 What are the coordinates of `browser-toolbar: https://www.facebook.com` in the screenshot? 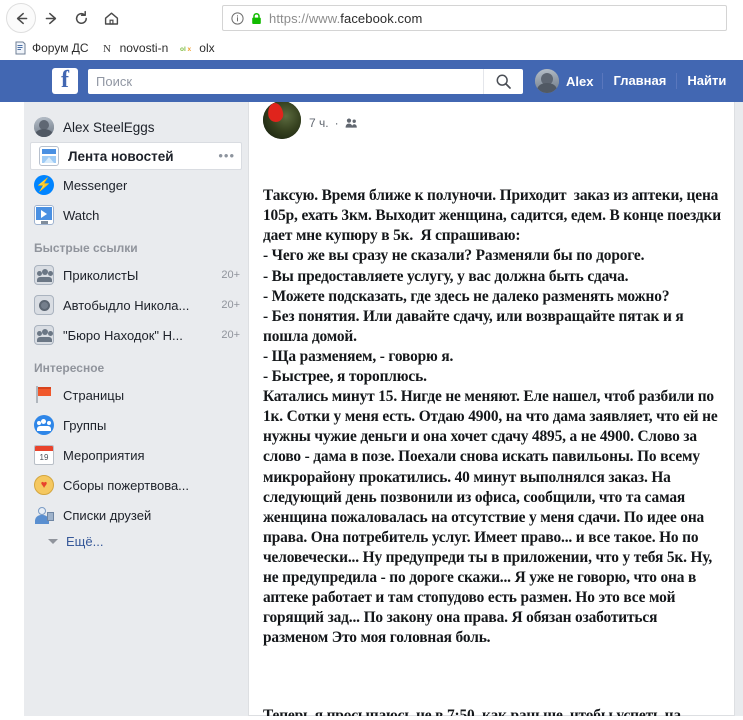 It's located at (371, 18).